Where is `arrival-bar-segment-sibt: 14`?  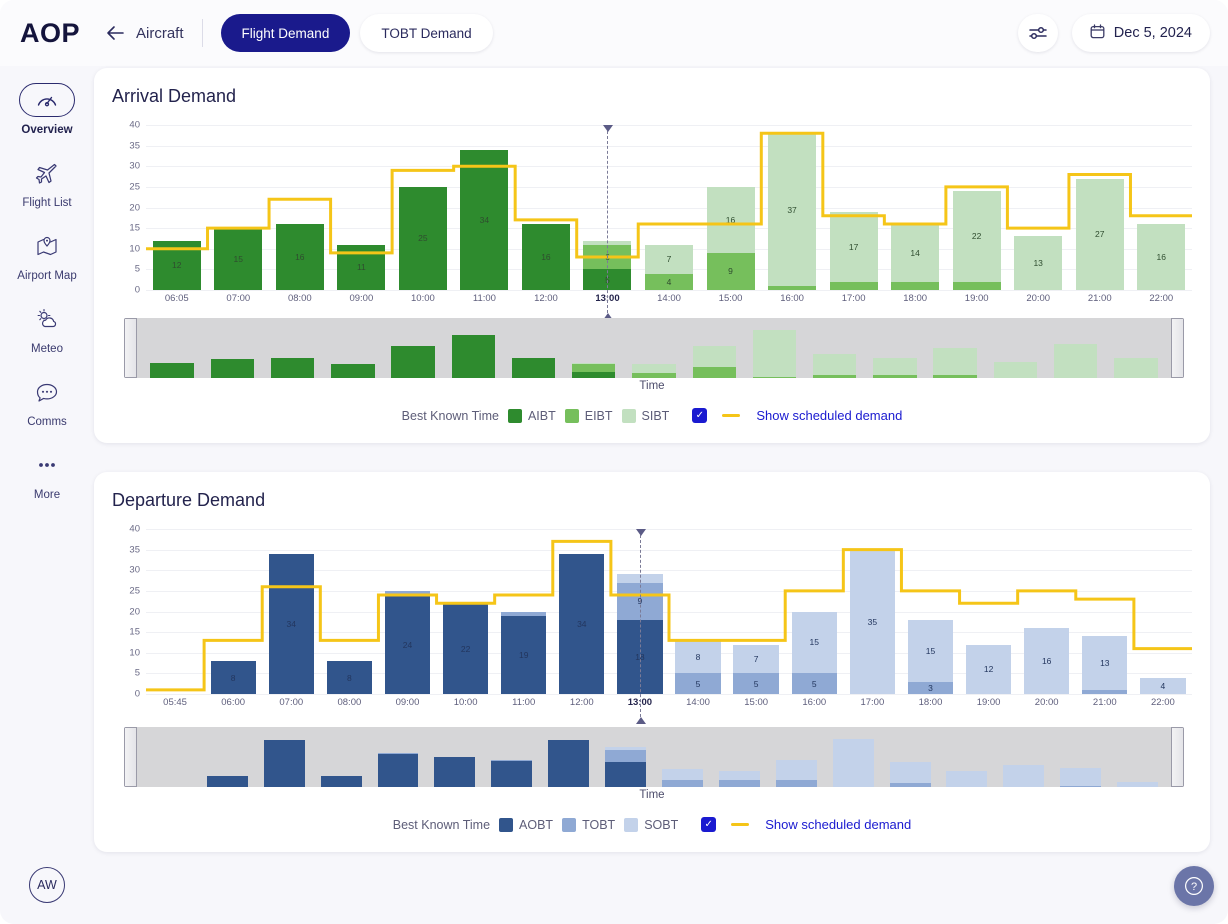 arrival-bar-segment-sibt: 14 is located at coordinates (915, 253).